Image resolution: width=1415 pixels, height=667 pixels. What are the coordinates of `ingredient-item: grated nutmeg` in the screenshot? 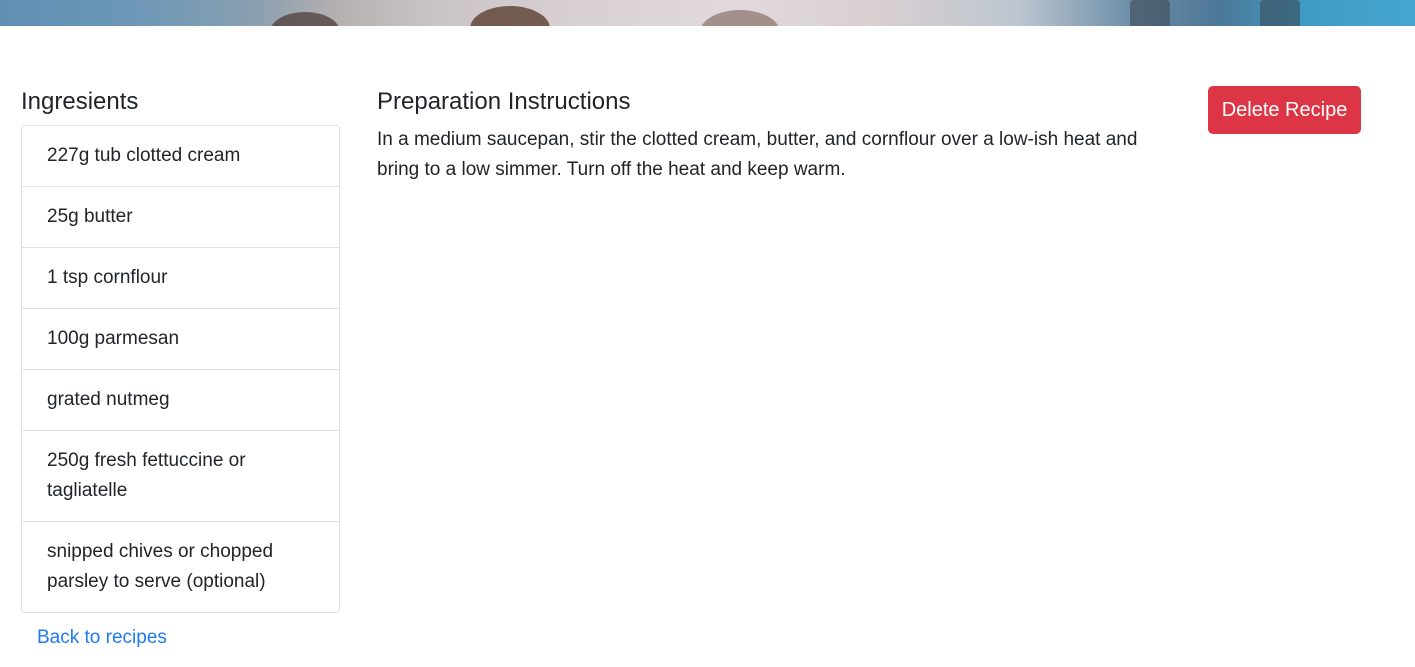 It's located at (180, 400).